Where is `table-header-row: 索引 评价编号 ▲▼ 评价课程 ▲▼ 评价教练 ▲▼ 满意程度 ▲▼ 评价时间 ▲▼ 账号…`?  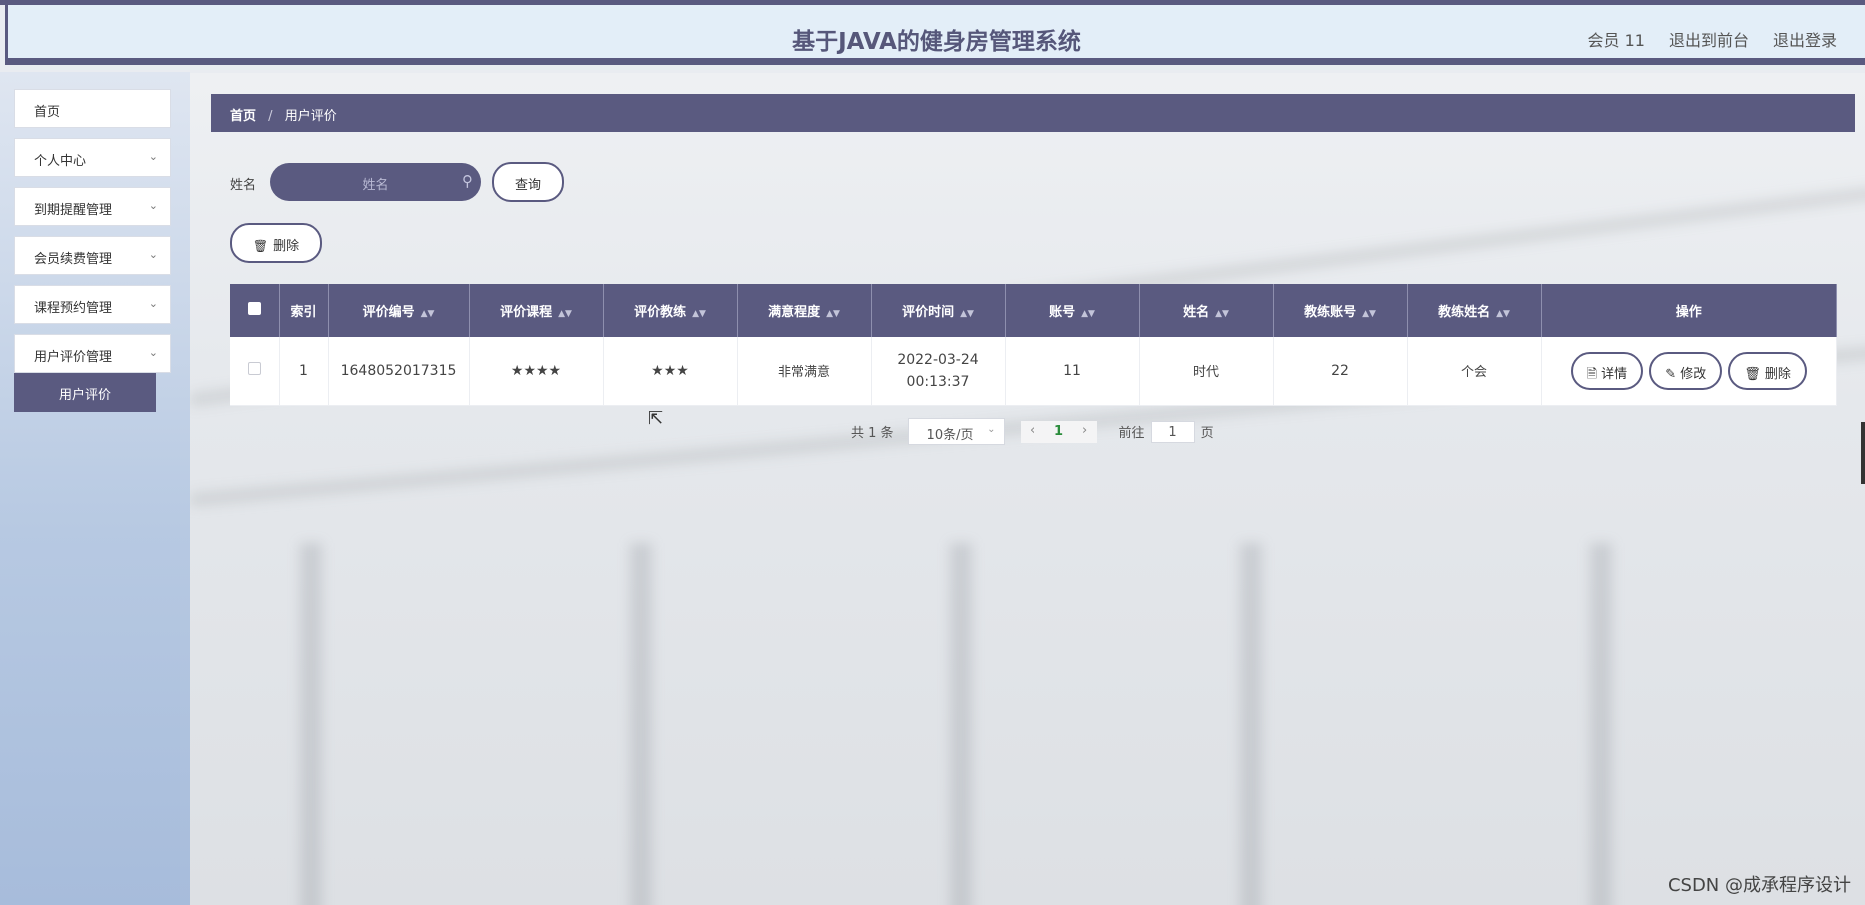 table-header-row: 索引 评价编号 ▲▼ 评价课程 ▲▼ 评价教练 ▲▼ 满意程度 ▲▼ 评价时间 ▲▼ 账号… is located at coordinates (1033, 310).